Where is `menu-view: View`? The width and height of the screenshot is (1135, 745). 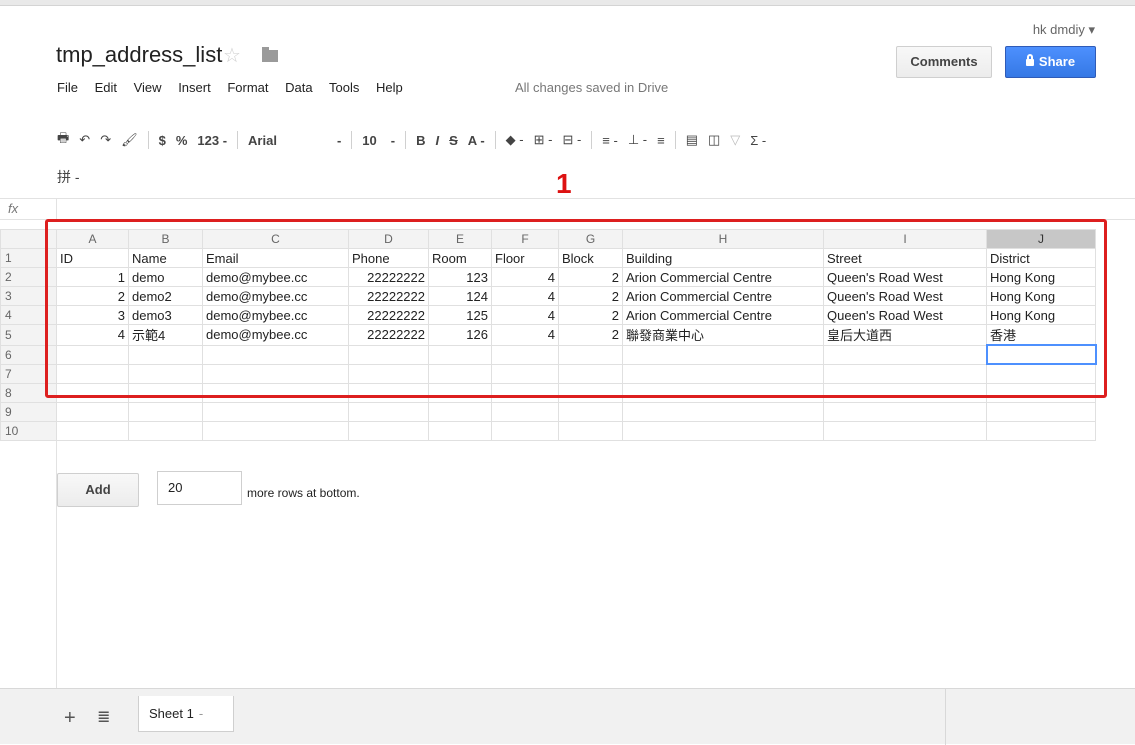 menu-view: View is located at coordinates (148, 87).